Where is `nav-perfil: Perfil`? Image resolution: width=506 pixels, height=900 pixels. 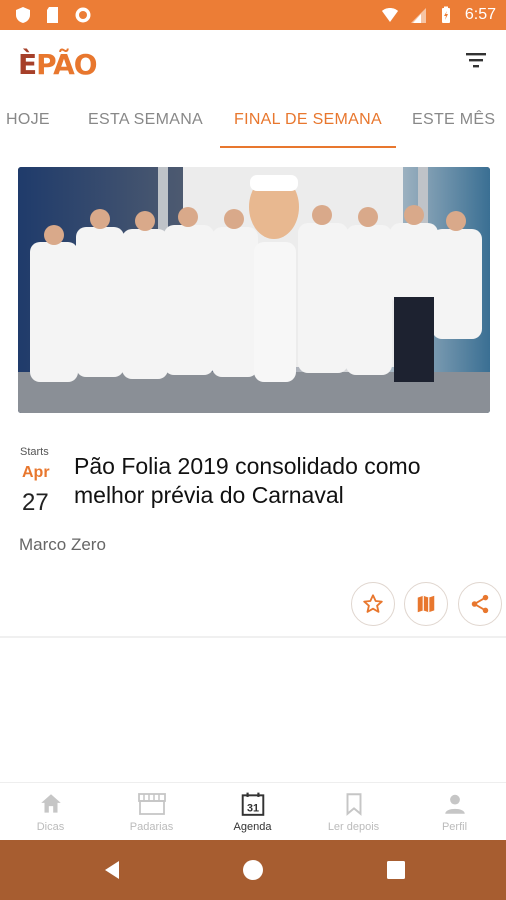
nav-perfil: Perfil is located at coordinates (454, 812).